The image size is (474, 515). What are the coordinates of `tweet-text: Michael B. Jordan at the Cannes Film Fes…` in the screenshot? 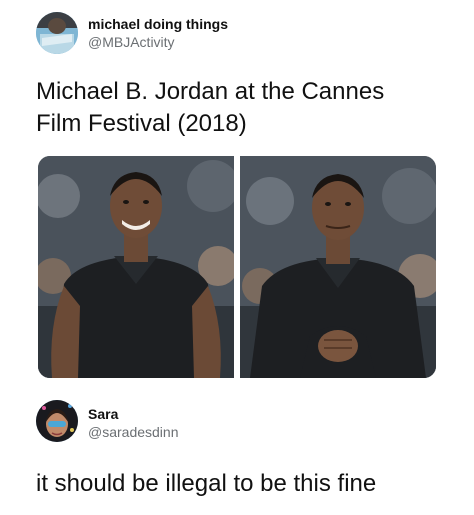 It's located at (210, 107).